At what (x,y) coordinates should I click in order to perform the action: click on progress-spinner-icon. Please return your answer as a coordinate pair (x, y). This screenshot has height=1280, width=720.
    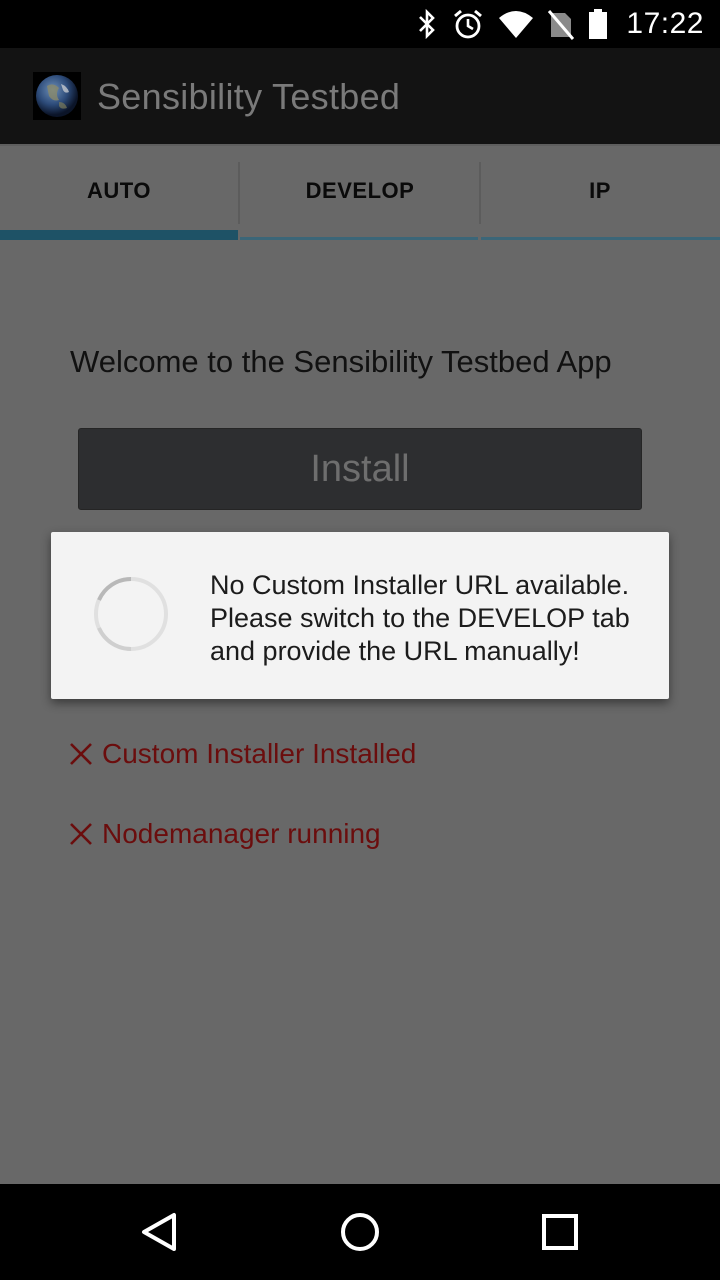
    Looking at the image, I should click on (131, 616).